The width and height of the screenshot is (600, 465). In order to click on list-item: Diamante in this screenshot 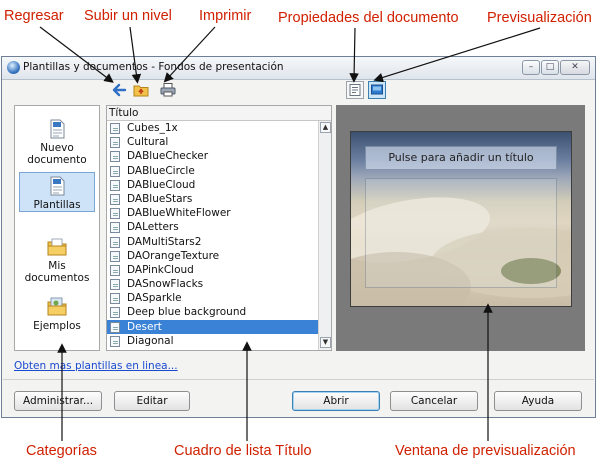, I will do `click(213, 349)`.